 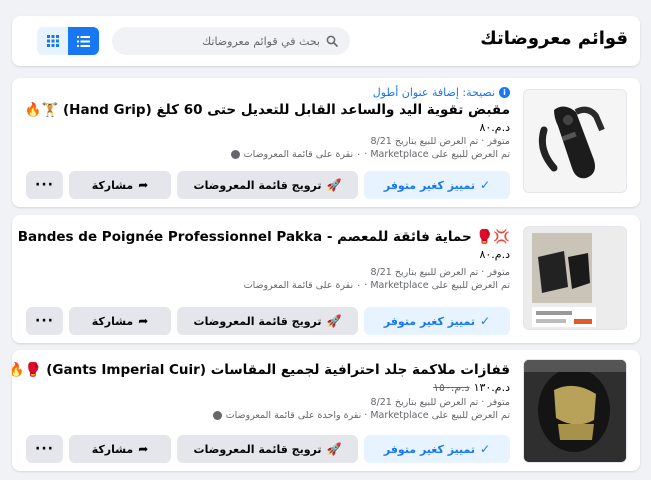 I want to click on grid-view-button, so click(x=52, y=41).